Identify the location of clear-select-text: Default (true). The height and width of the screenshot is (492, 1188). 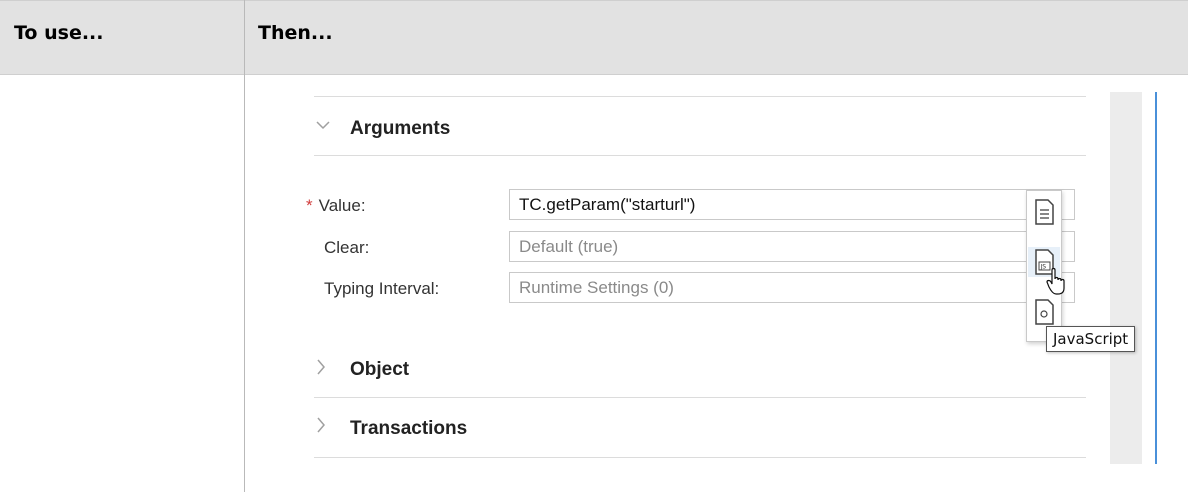
(569, 246).